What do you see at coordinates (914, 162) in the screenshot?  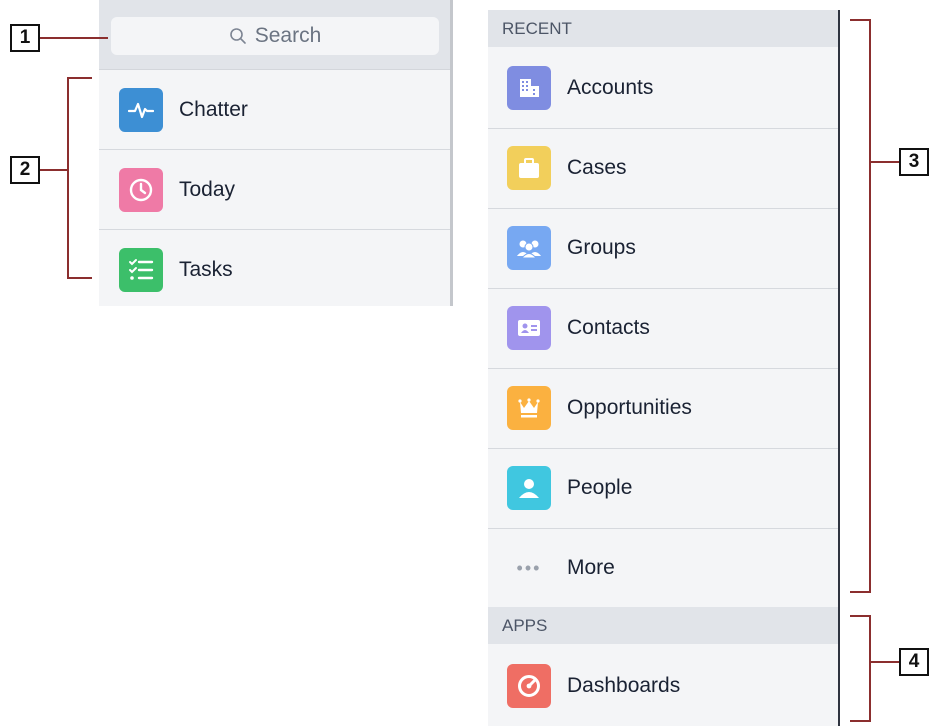 I see `callout-3: 3` at bounding box center [914, 162].